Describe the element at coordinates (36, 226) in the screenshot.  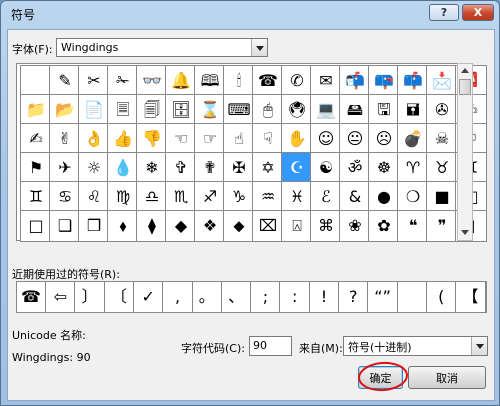
I see `symbol-cell: □` at that location.